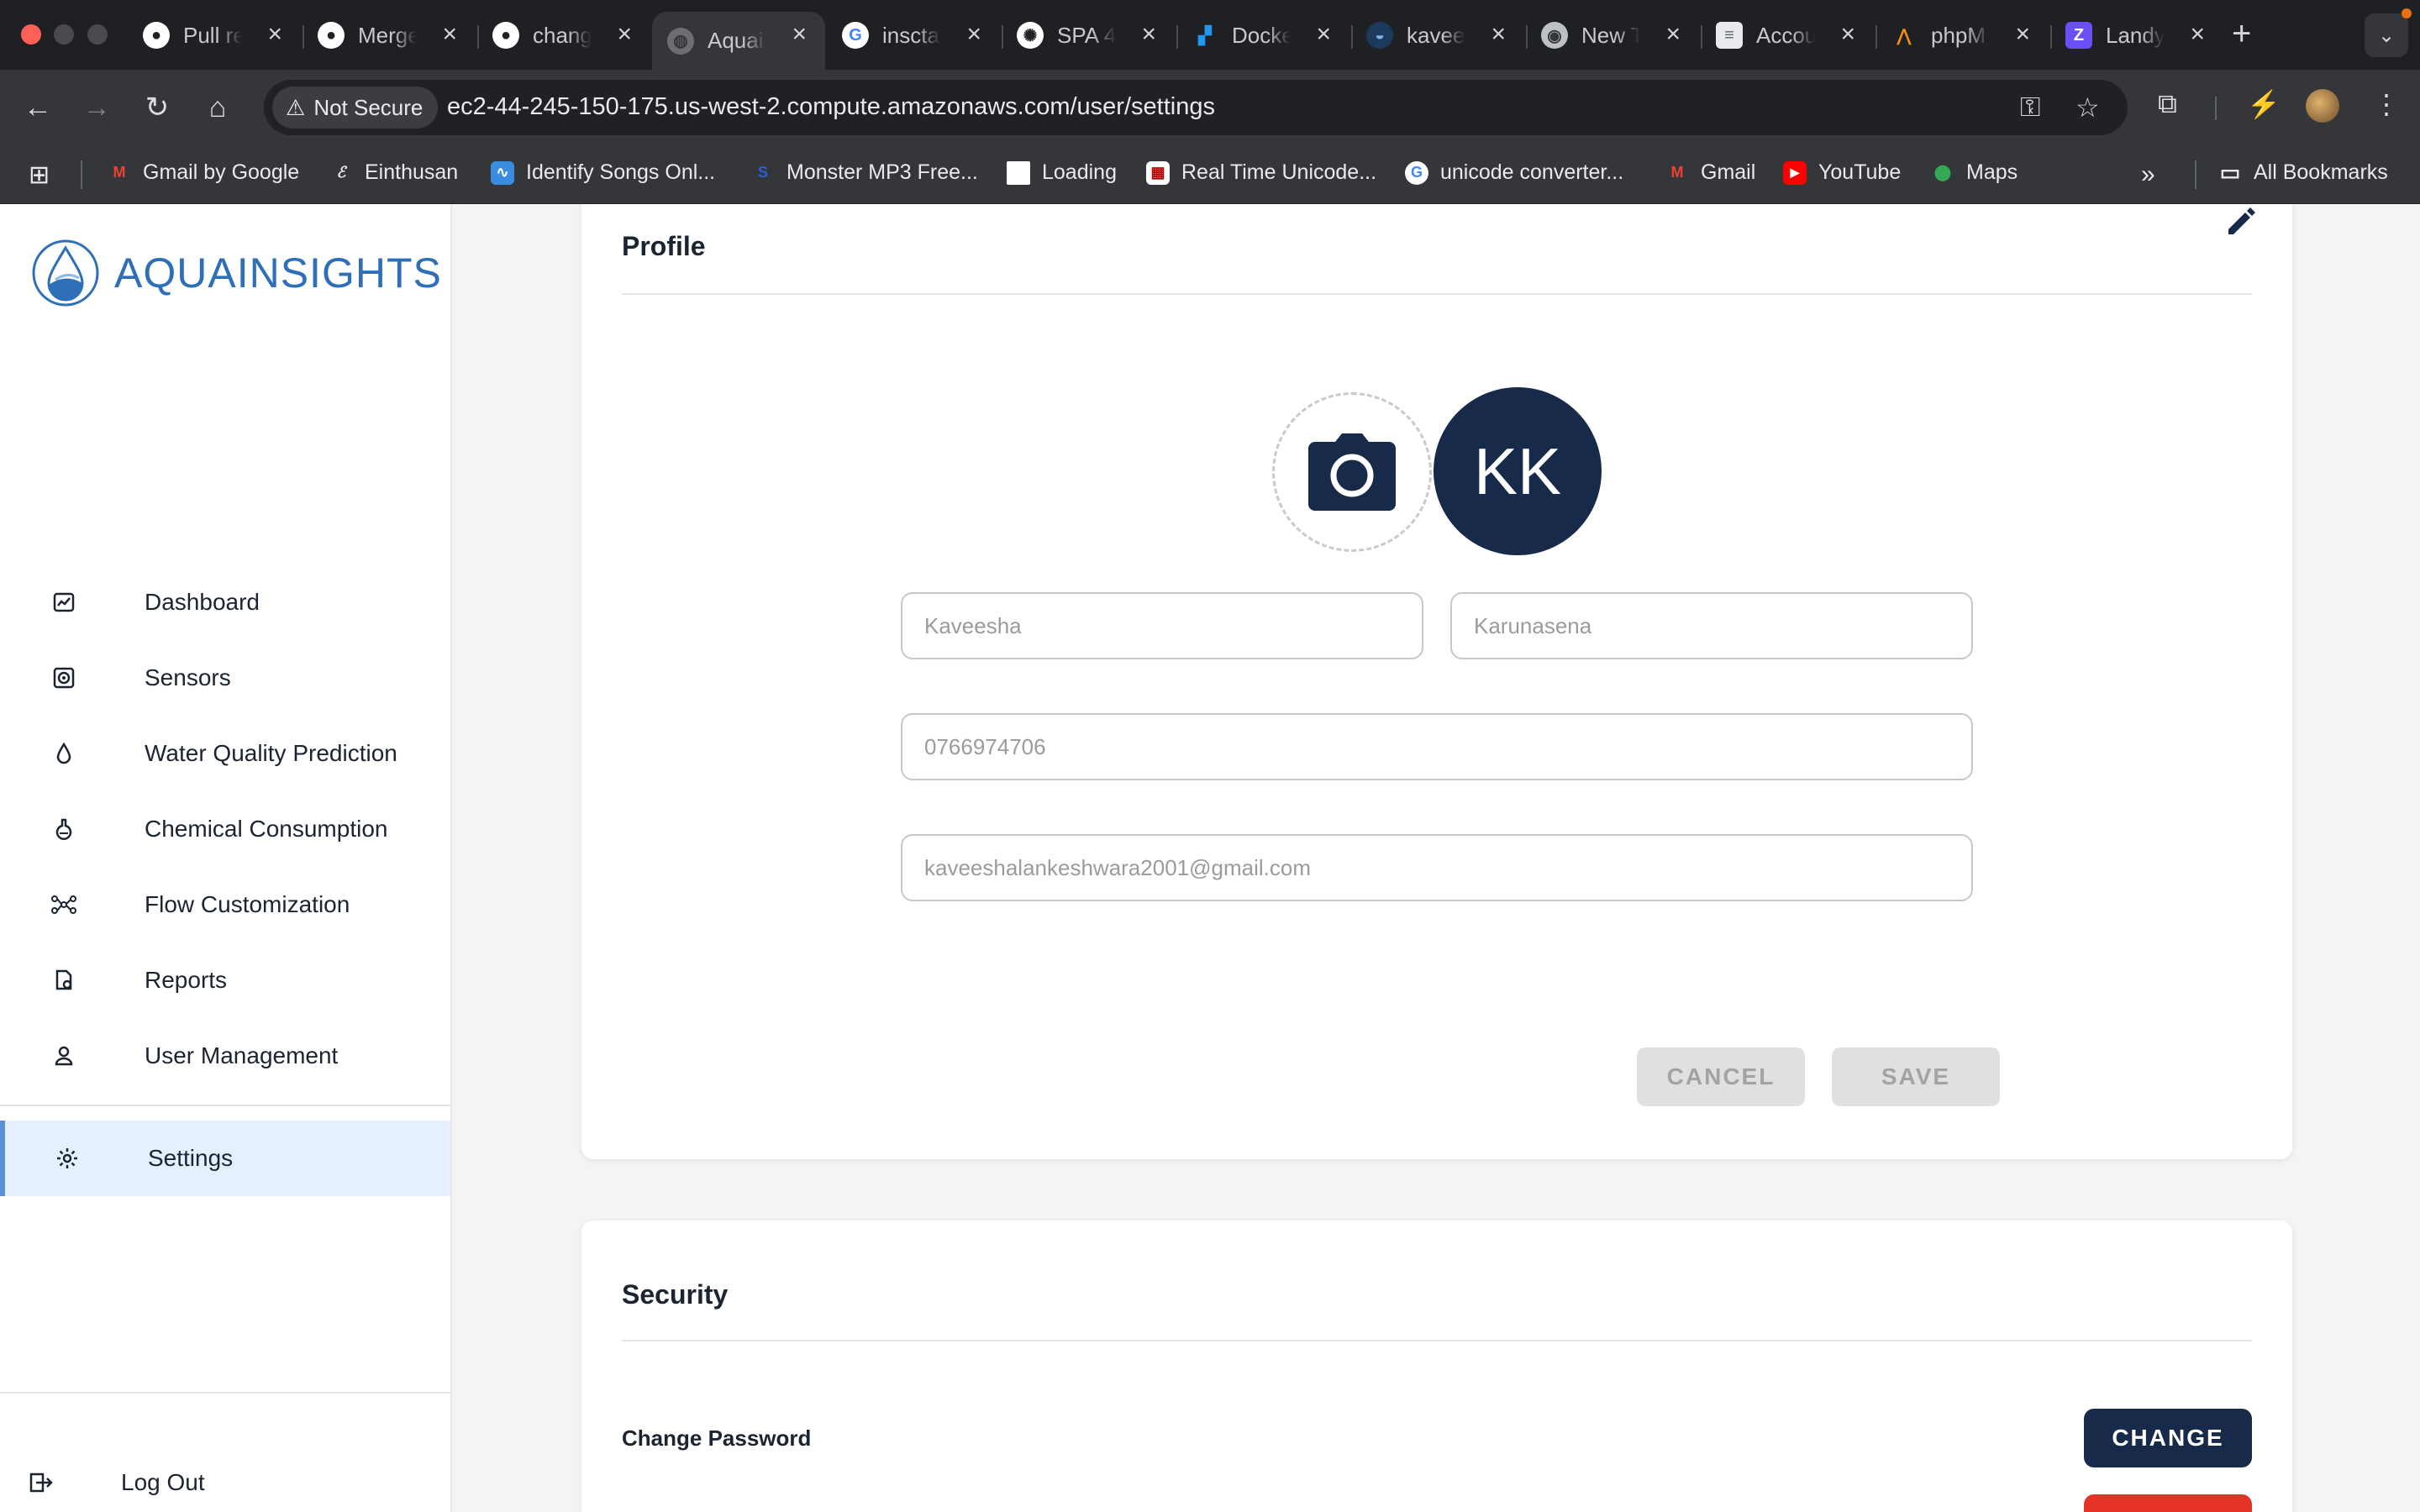 The image size is (2420, 1512). I want to click on chrome-menu-icon: ⋮, so click(2387, 104).